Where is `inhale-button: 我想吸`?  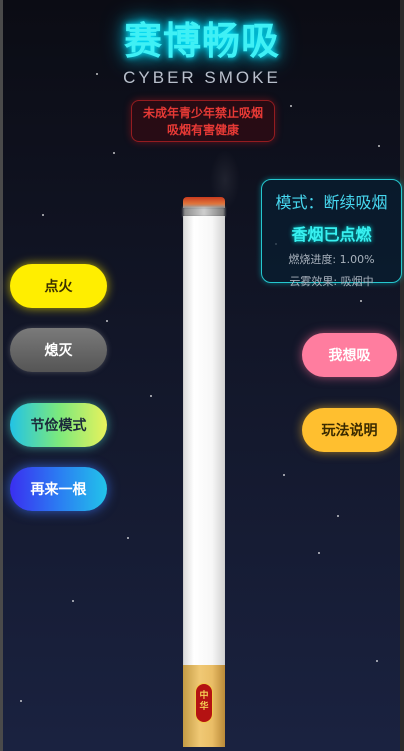 inhale-button: 我想吸 is located at coordinates (349, 355).